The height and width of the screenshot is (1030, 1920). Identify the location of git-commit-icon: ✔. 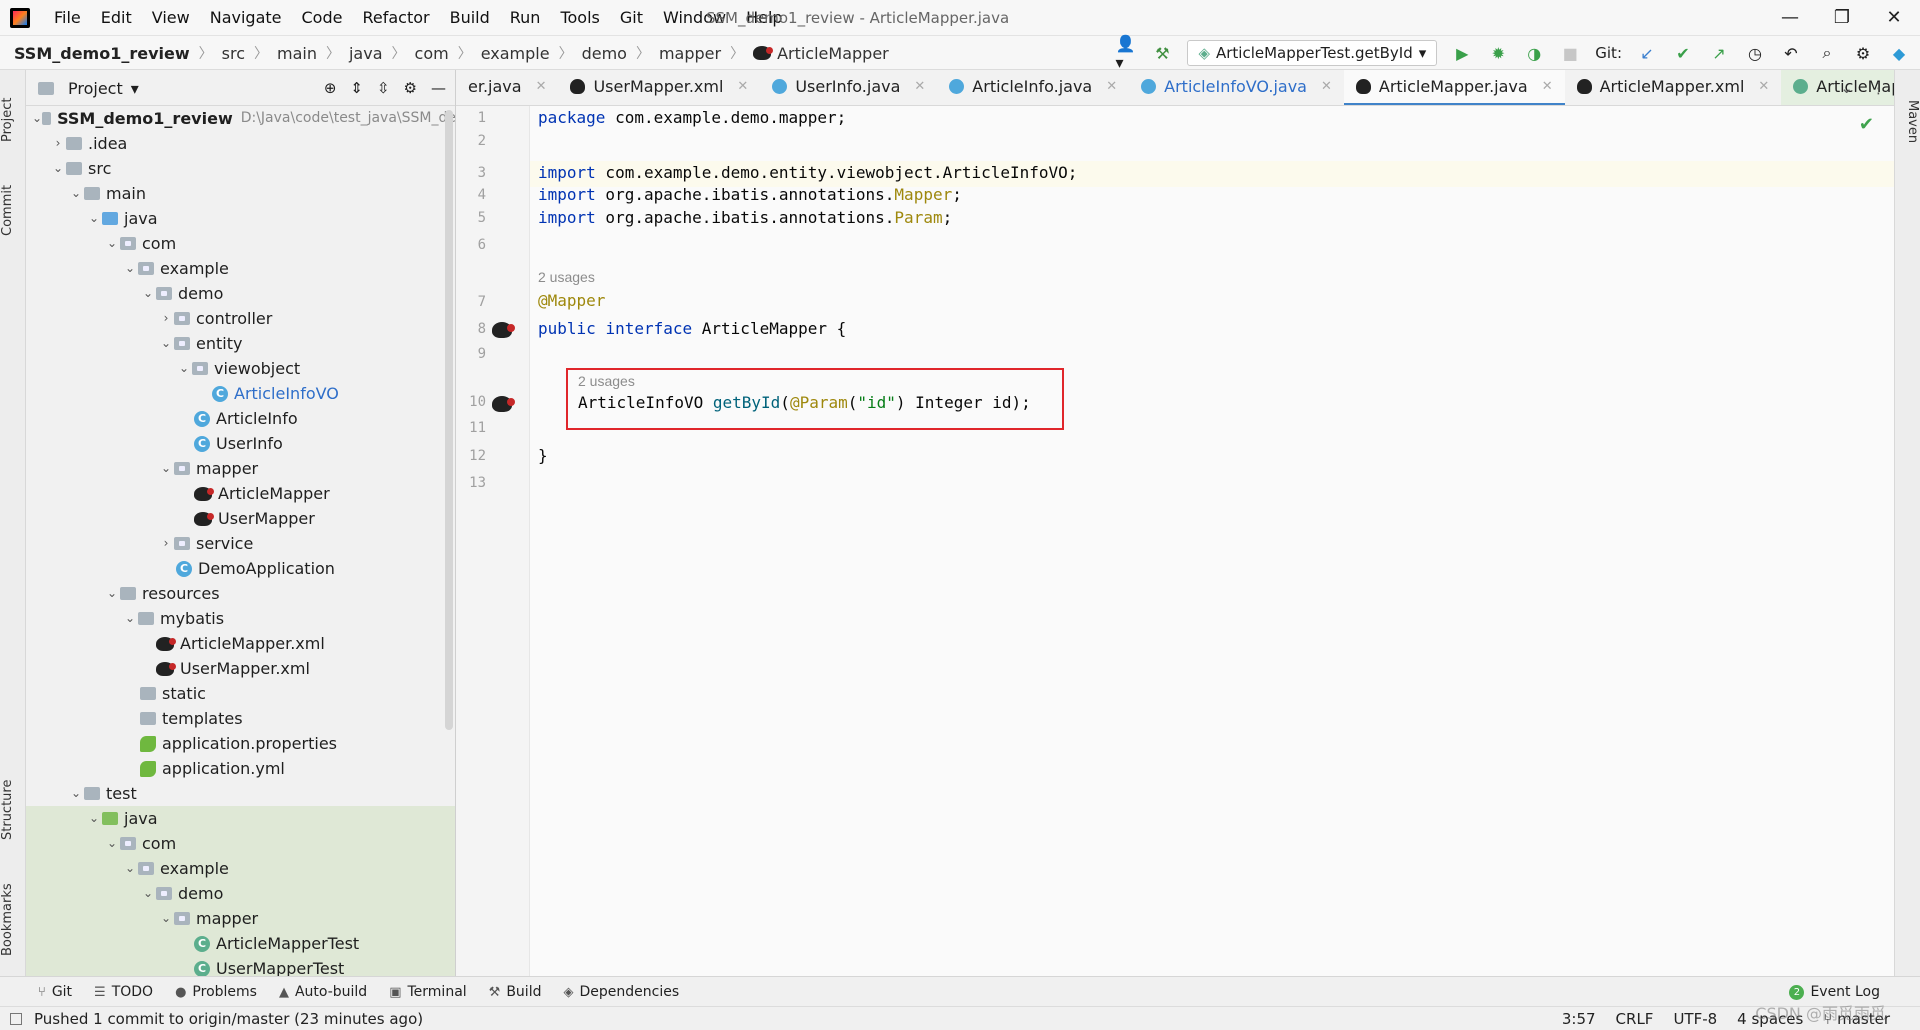
(1683, 53).